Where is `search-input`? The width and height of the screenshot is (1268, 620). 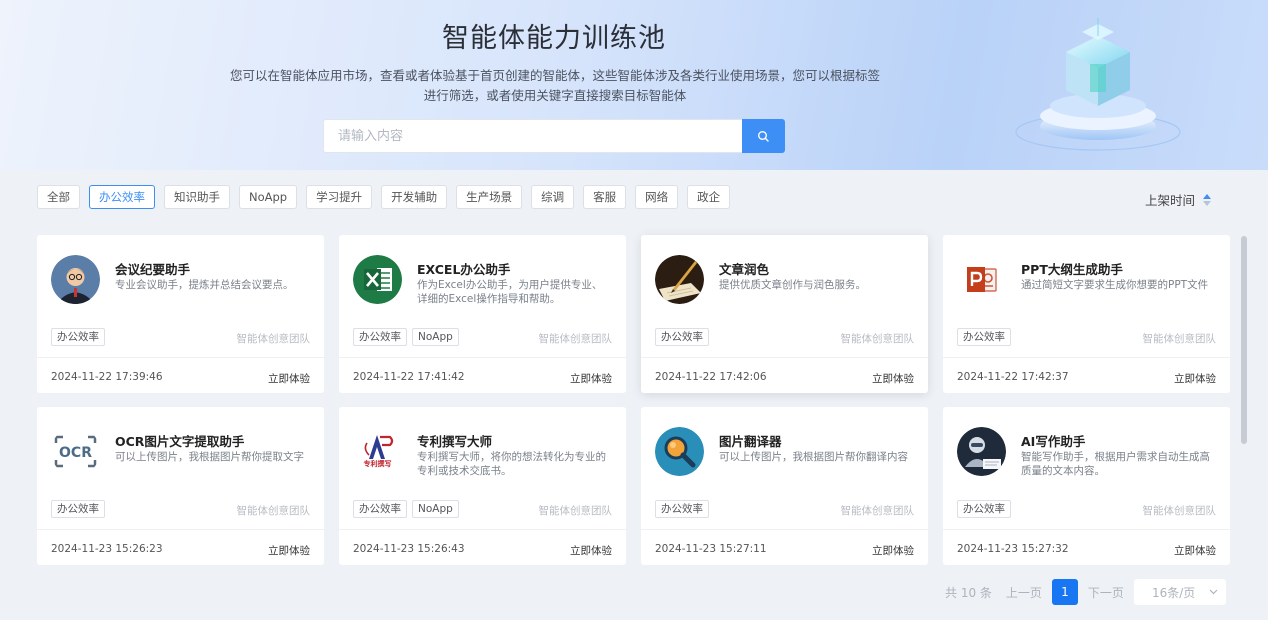
search-input is located at coordinates (532, 136).